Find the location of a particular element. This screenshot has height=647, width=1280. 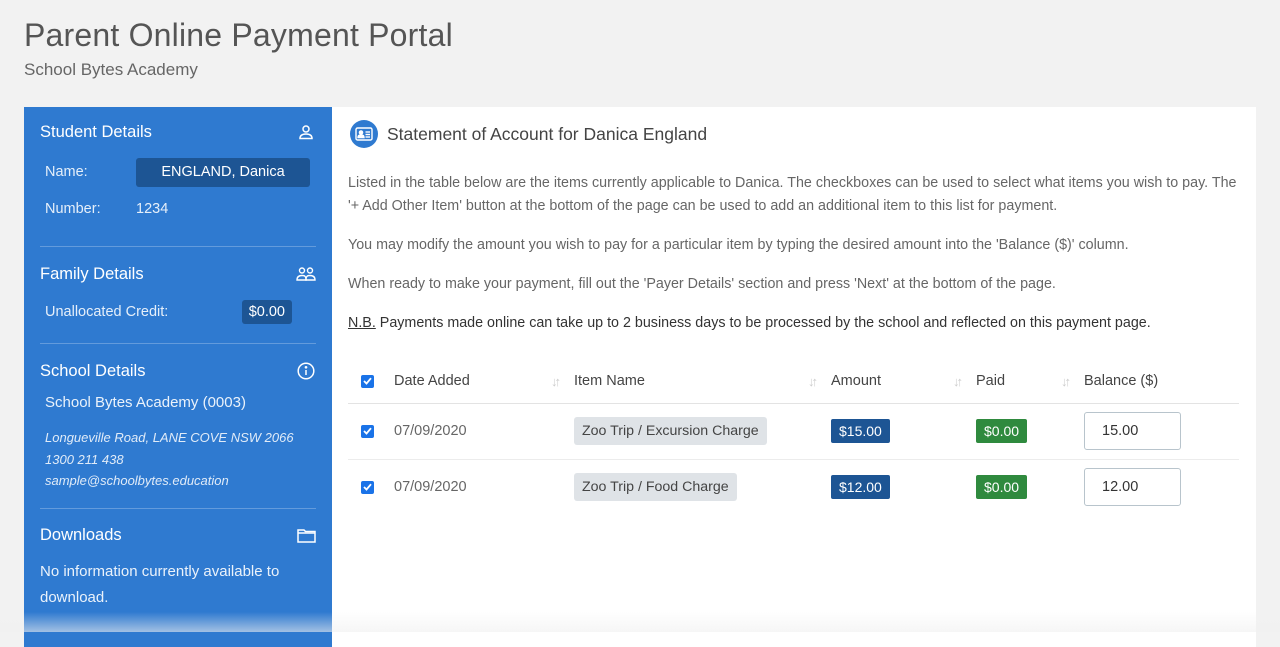

unallocated-credit-value: $0.00 is located at coordinates (267, 312).